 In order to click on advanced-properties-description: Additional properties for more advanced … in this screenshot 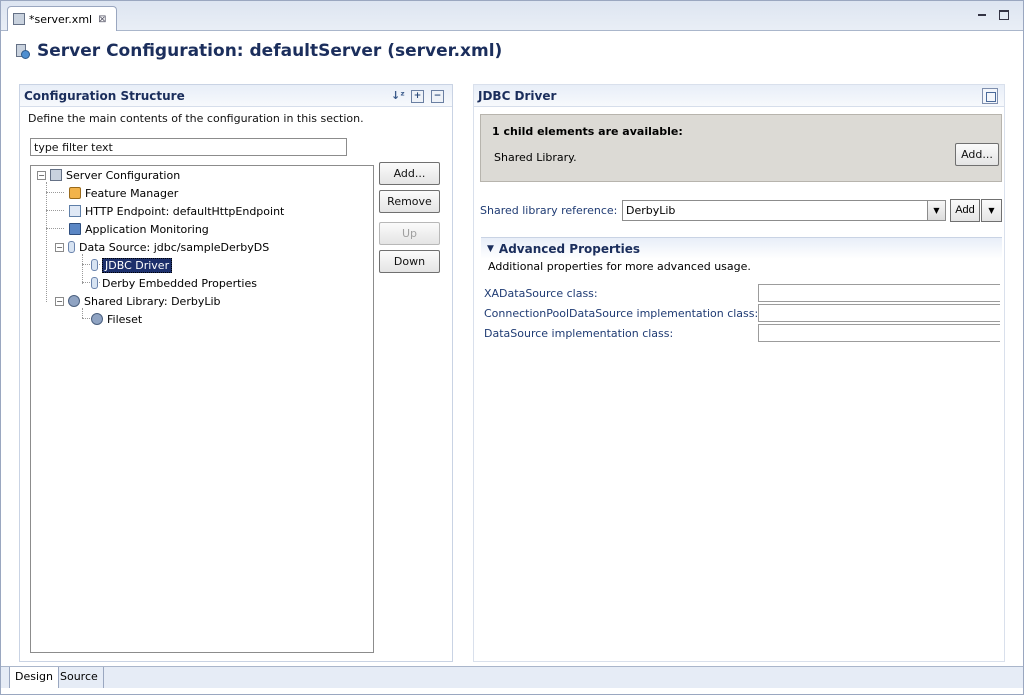, I will do `click(619, 266)`.